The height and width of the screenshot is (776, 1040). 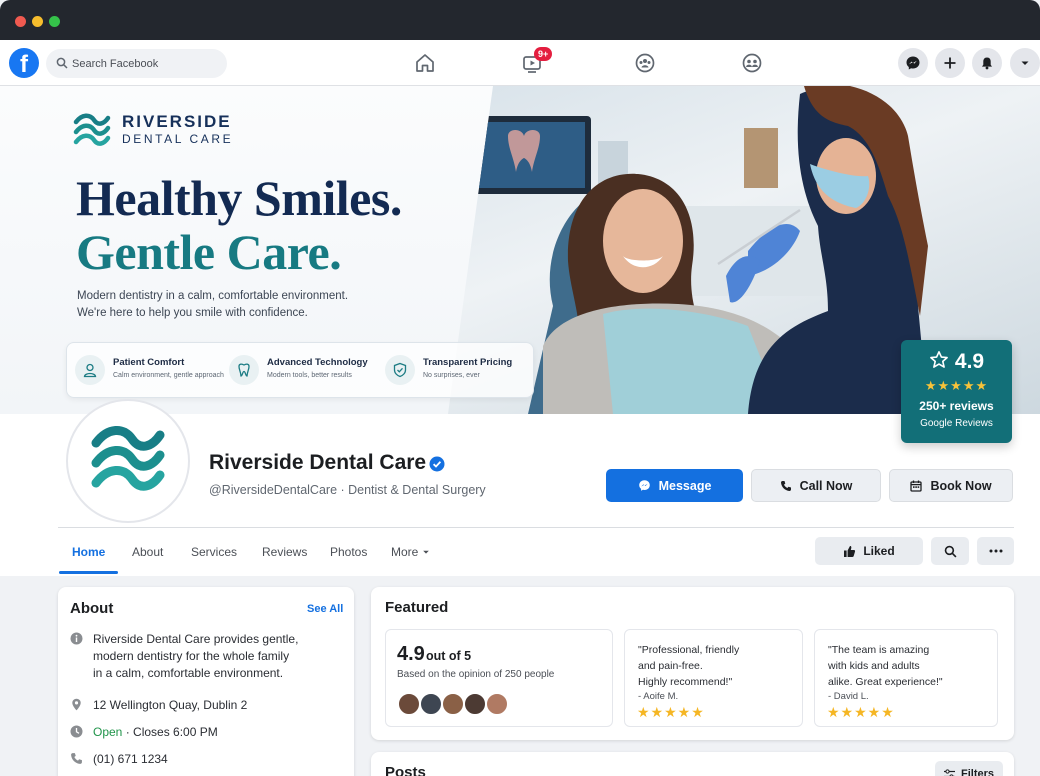 I want to click on info-icon, so click(x=76, y=638).